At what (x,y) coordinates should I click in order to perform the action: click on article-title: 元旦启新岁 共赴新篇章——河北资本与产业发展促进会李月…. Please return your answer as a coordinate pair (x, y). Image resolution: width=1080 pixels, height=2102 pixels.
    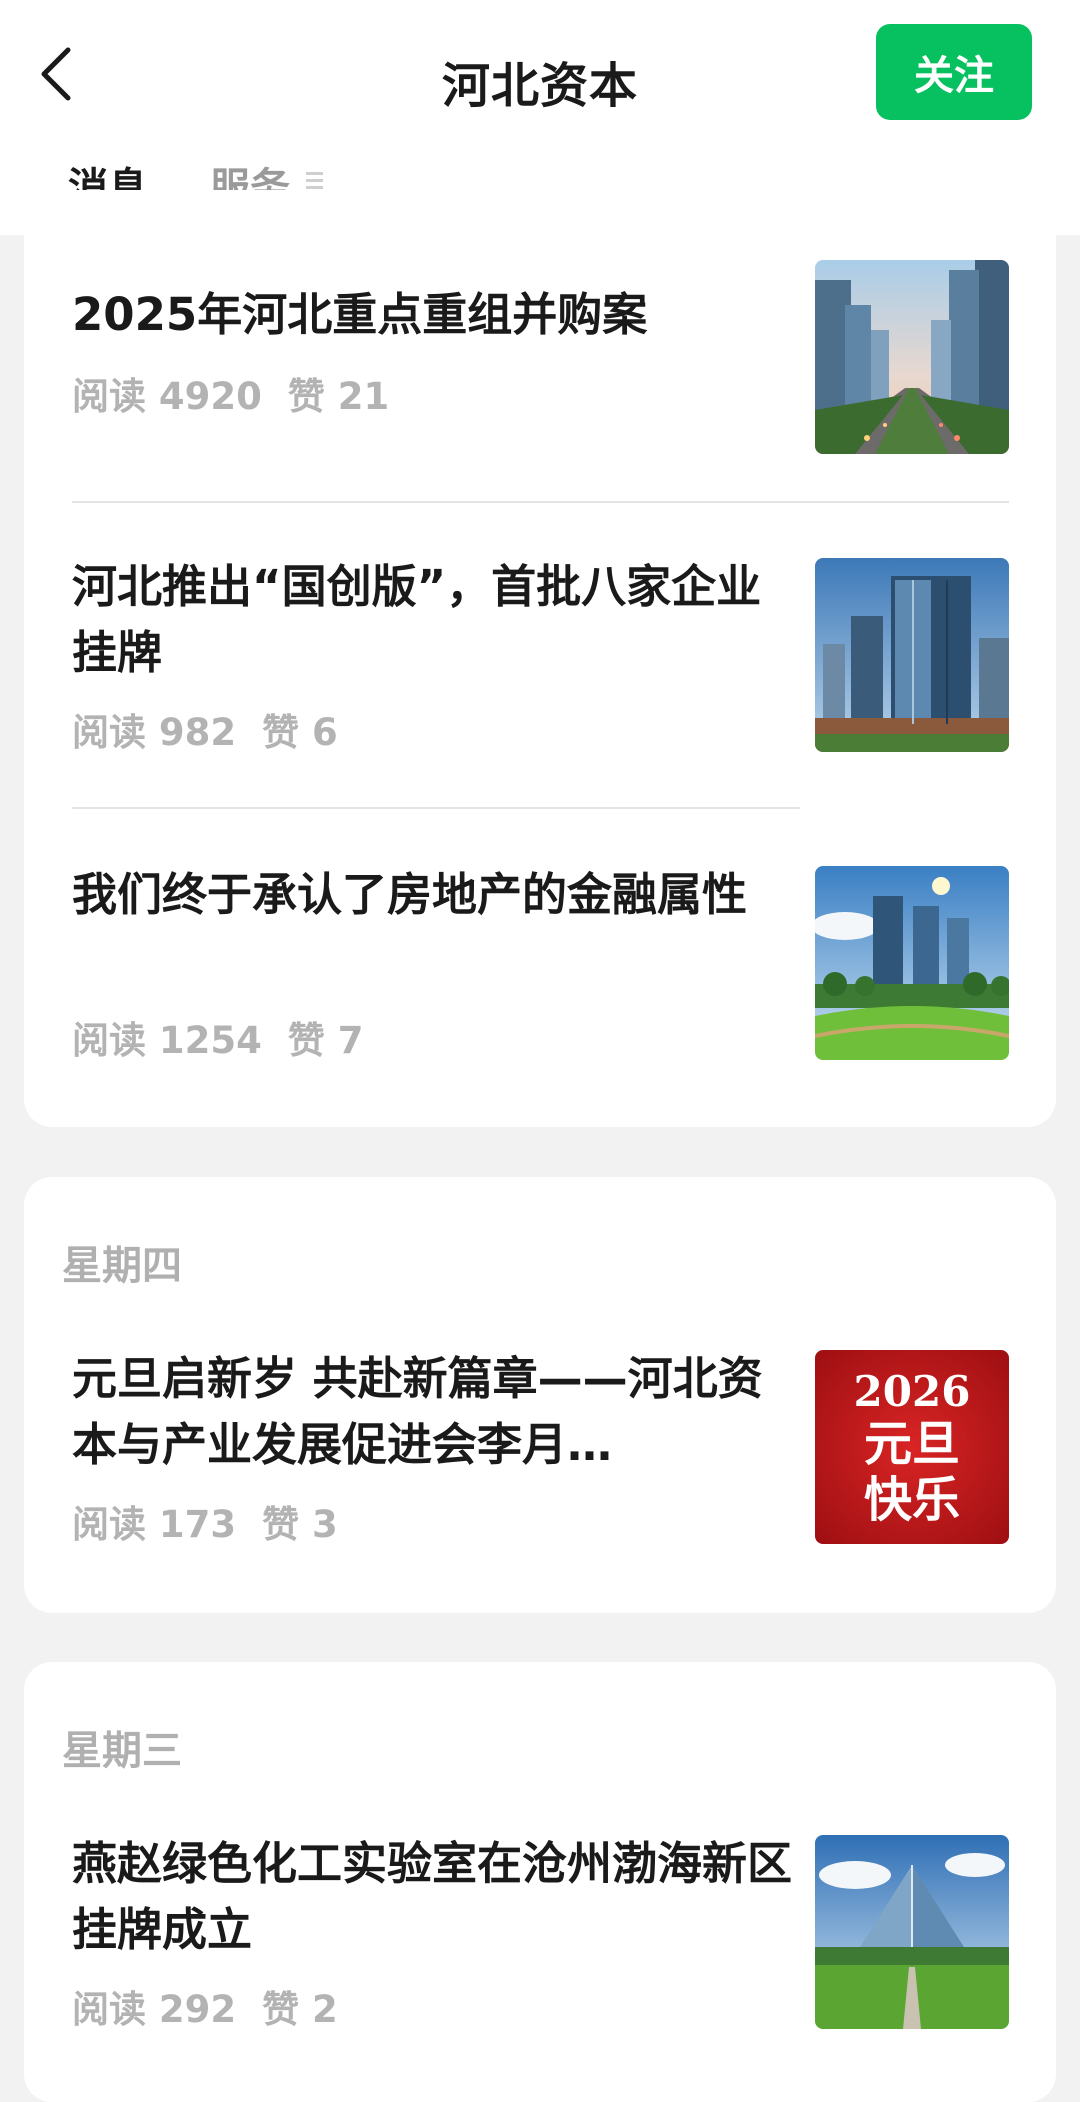
    Looking at the image, I should click on (417, 1411).